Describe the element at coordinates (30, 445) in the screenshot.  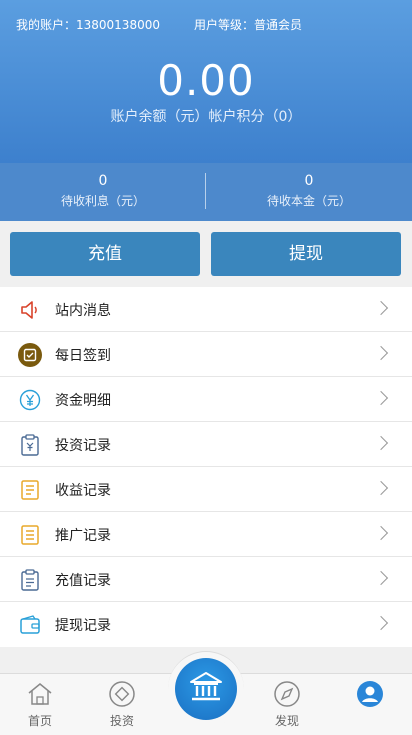
I see `clipboard-yuan-icon` at that location.